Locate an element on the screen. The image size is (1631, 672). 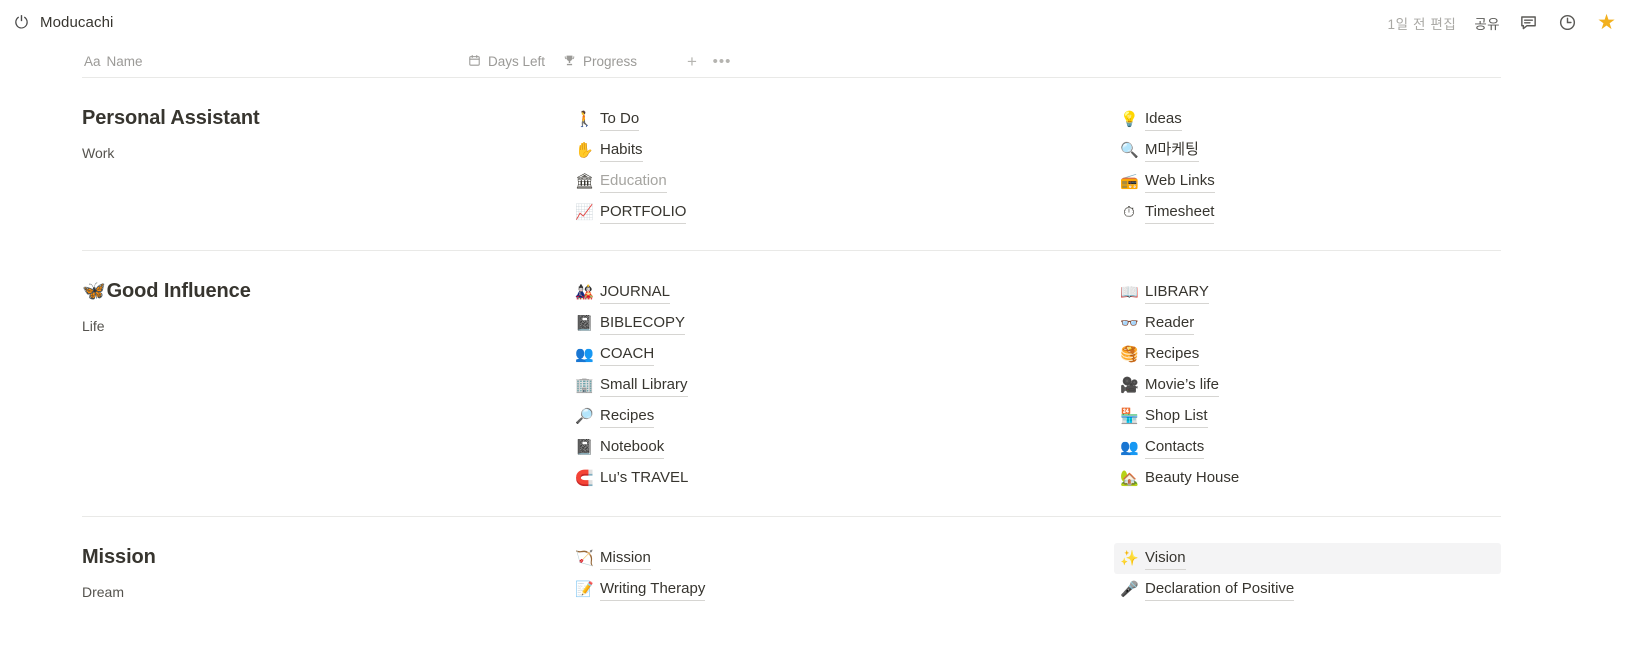
breadcrumb: ⏻ Moducachi is located at coordinates (63, 22).